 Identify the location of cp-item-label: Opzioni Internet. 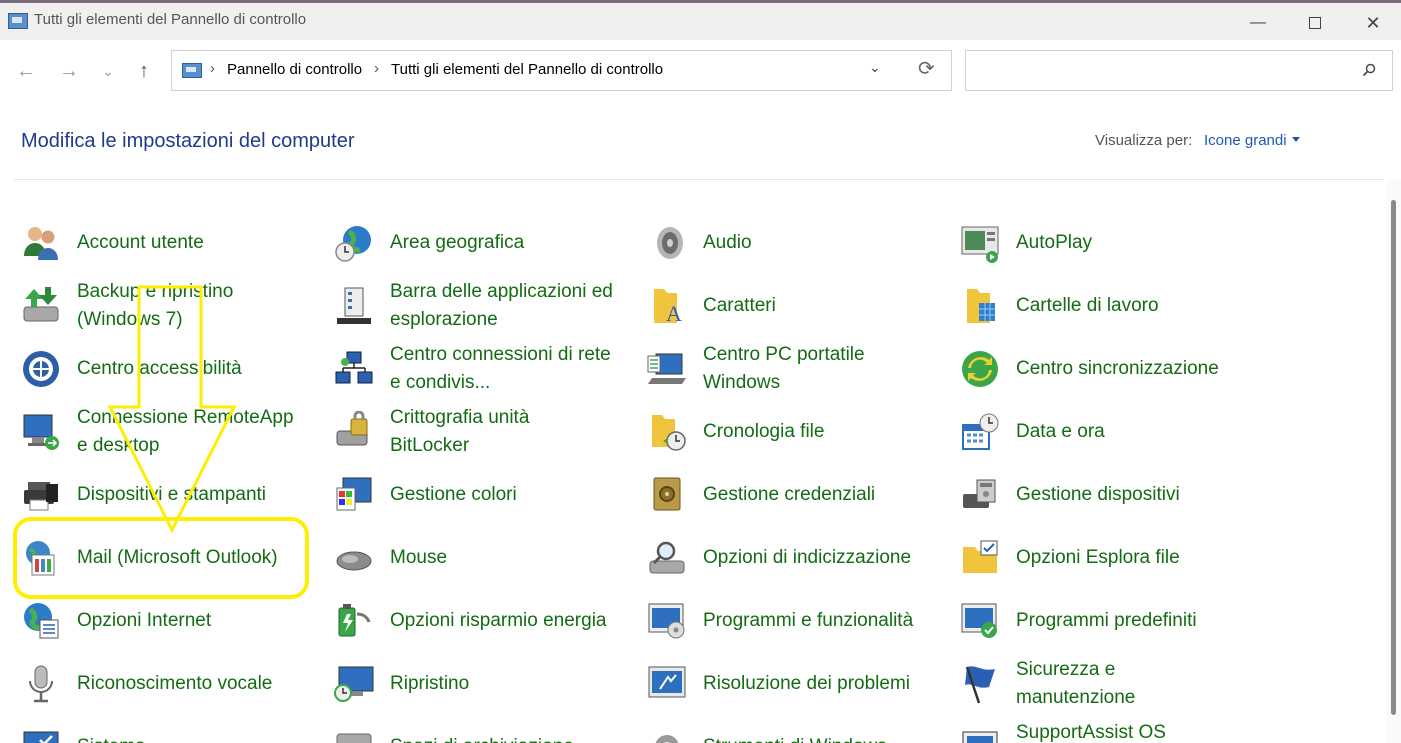
(144, 620).